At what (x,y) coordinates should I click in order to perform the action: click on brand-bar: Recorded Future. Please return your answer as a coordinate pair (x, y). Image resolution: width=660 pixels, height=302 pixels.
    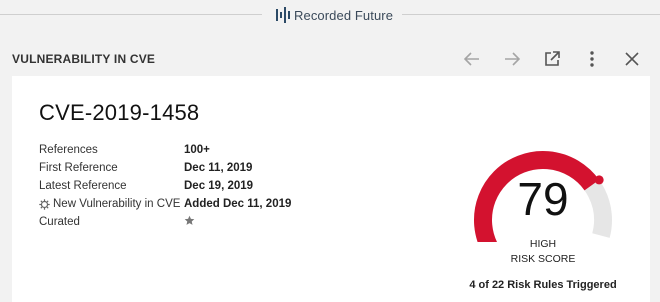
    Looking at the image, I should click on (330, 15).